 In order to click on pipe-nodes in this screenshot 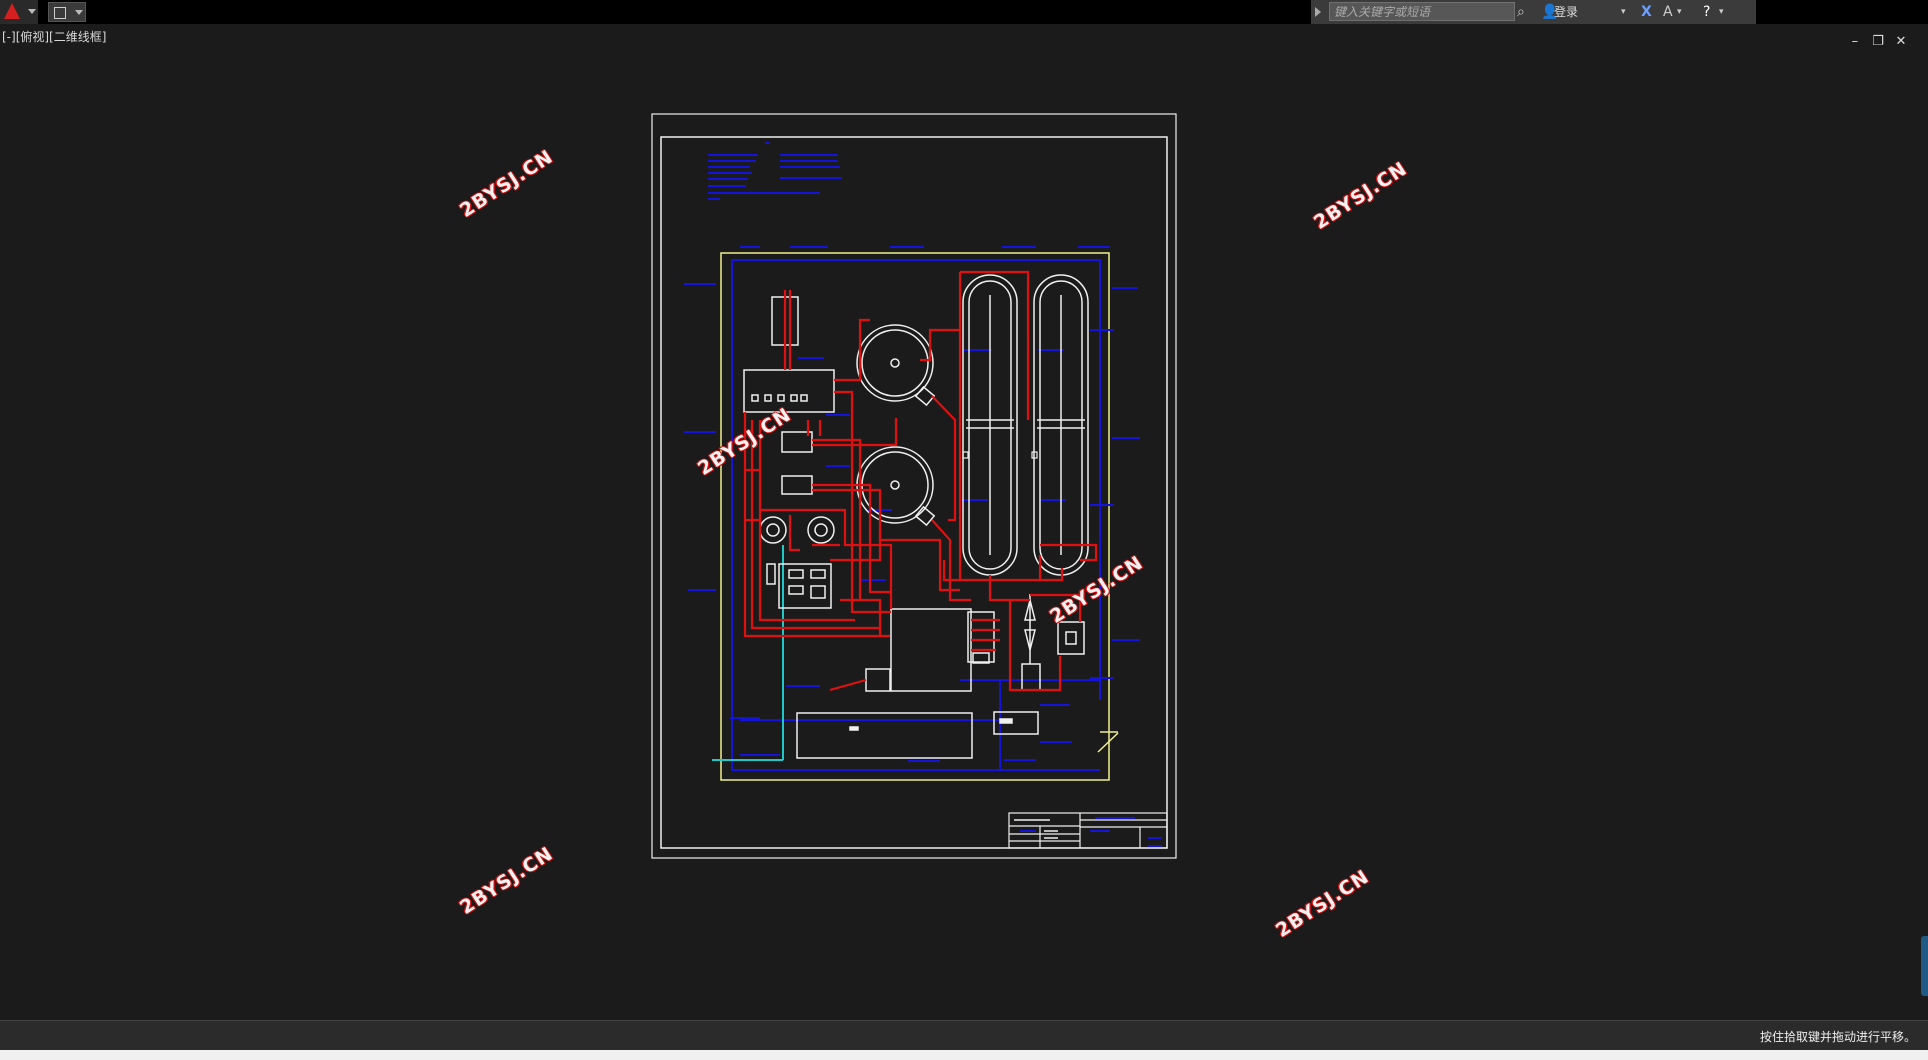, I will do `click(1000, 455)`.